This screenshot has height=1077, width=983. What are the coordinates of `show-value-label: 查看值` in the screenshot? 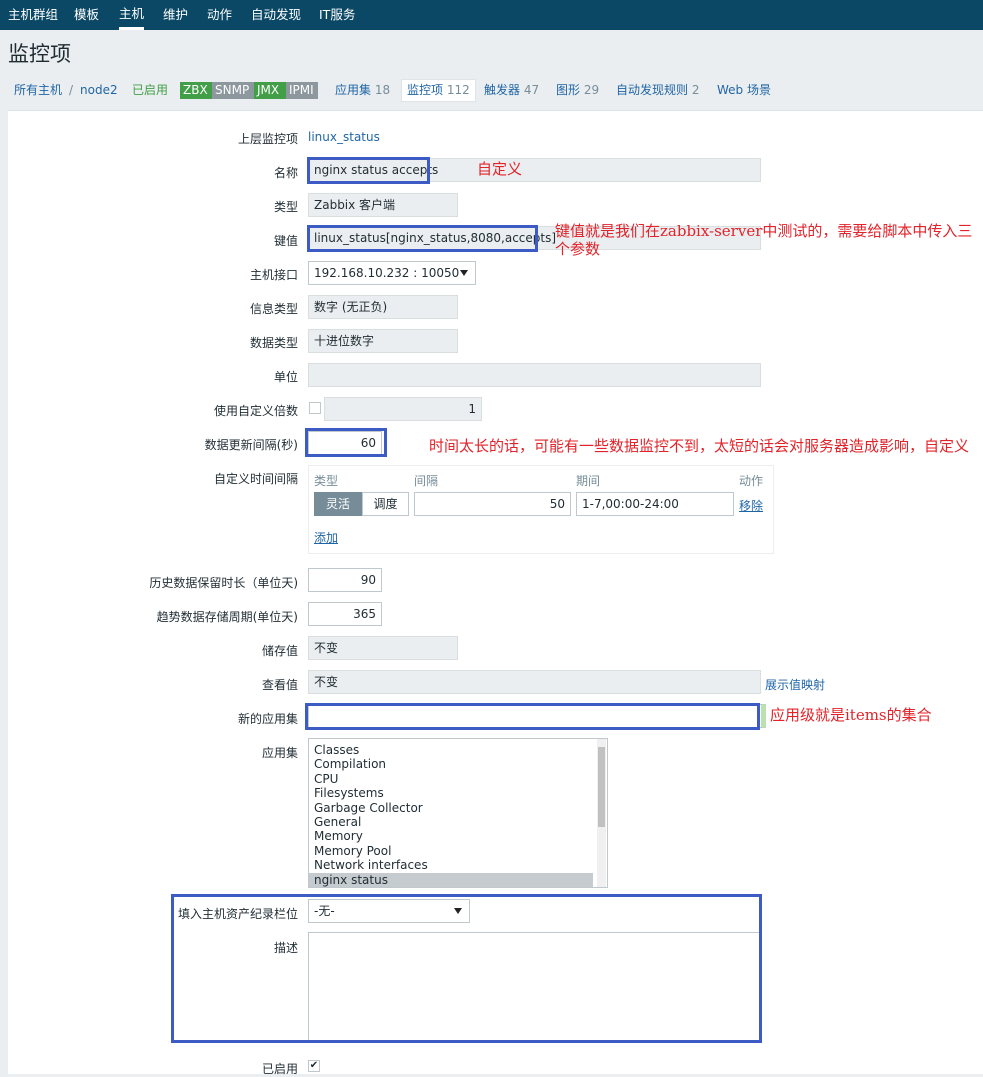 It's located at (279, 685).